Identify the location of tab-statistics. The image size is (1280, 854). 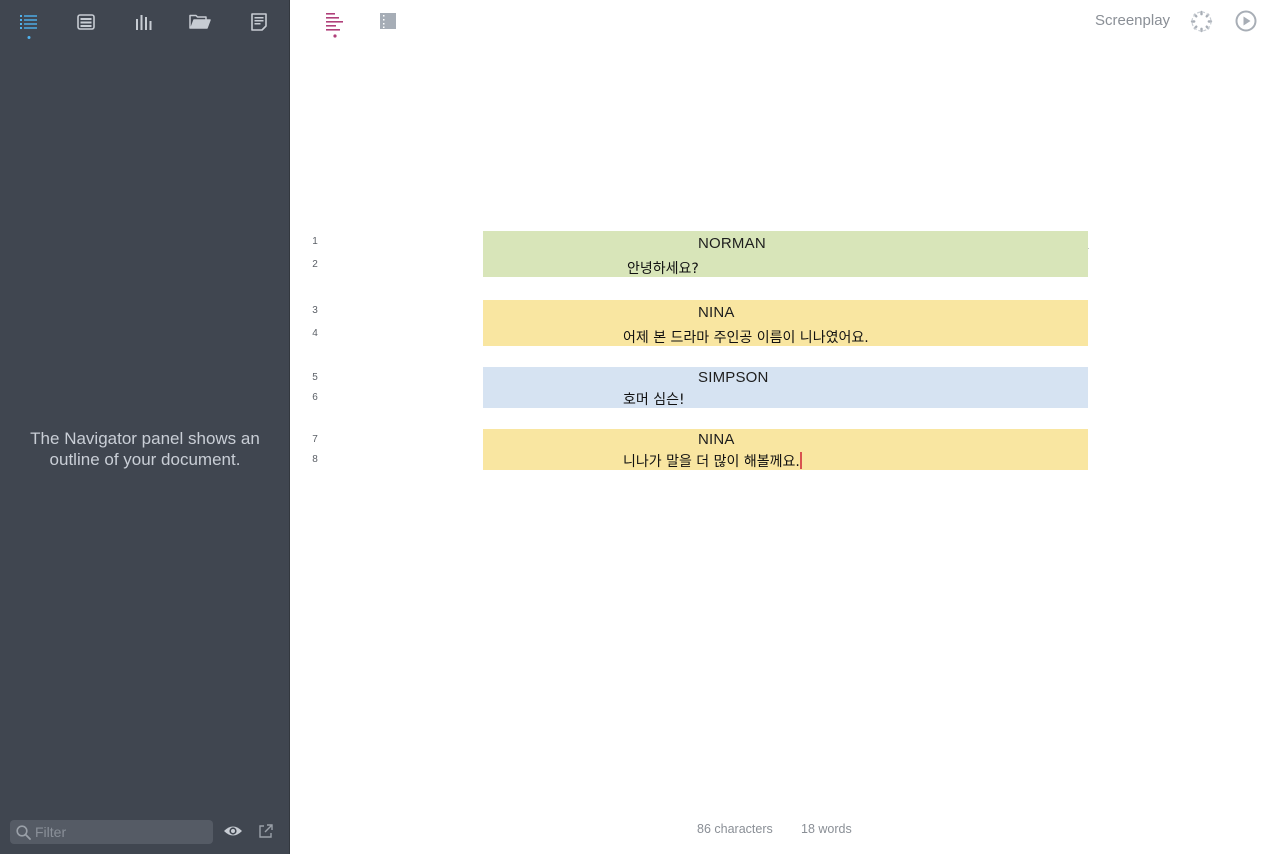
(144, 22).